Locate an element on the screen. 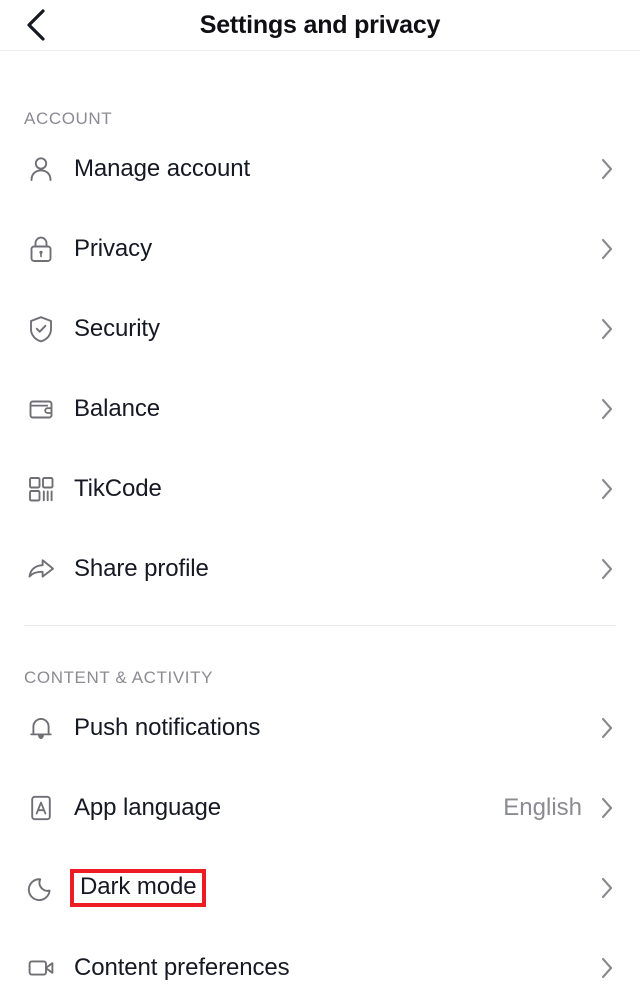 This screenshot has width=640, height=1008. page-title: Settings and privacy is located at coordinates (320, 24).